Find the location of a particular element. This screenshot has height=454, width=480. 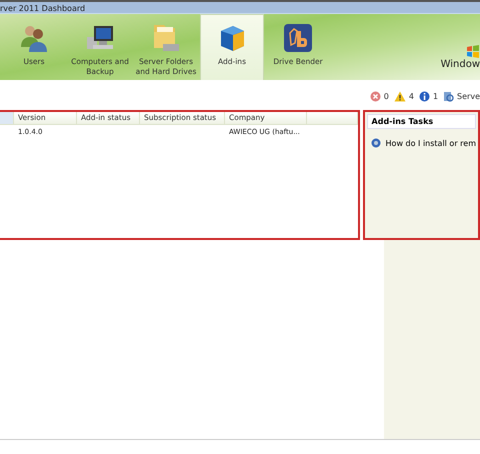

alert-count: 4 is located at coordinates (411, 96).